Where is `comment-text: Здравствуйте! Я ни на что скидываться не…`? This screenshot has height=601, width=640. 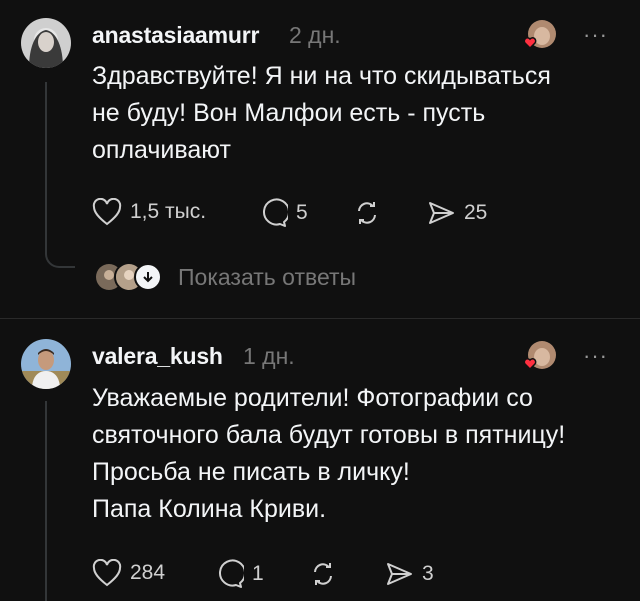 comment-text: Здравствуйте! Я ни на что скидываться не… is located at coordinates (321, 113).